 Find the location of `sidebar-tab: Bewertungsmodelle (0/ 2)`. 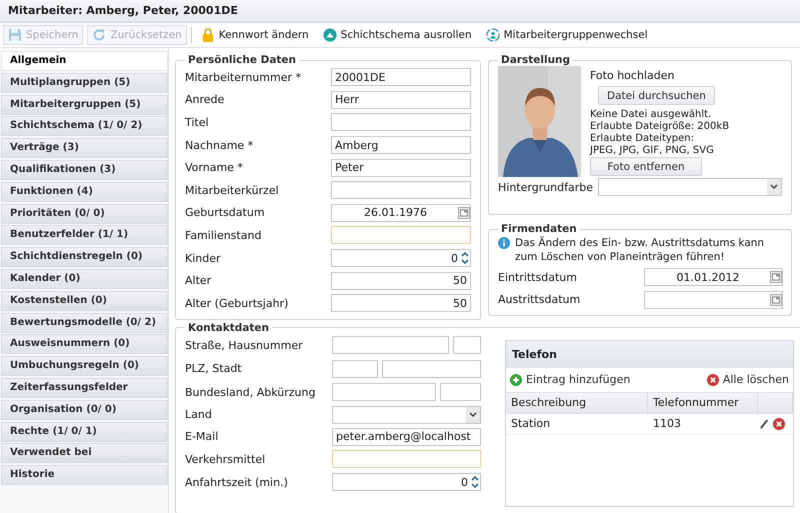

sidebar-tab: Bewertungsmodelle (0/ 2) is located at coordinates (84, 322).